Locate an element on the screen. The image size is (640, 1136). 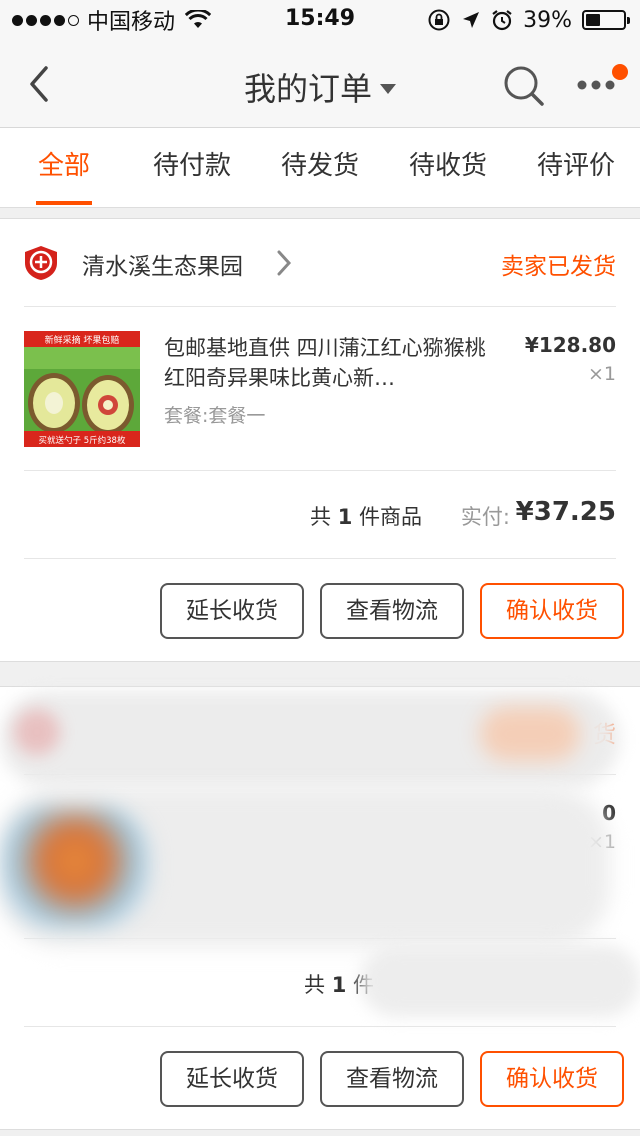
shop-header: 清水溪生态果园 卖家已发货 is located at coordinates (320, 263).